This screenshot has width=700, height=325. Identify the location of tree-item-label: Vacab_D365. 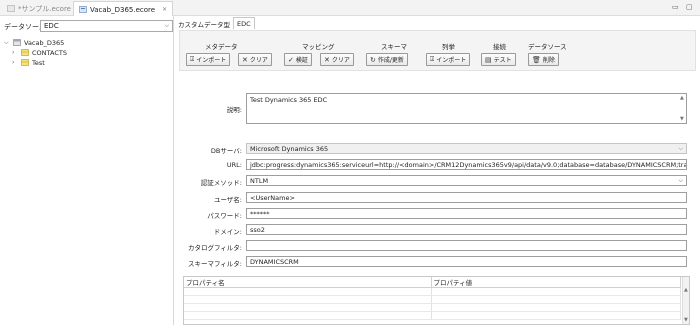
(44, 42).